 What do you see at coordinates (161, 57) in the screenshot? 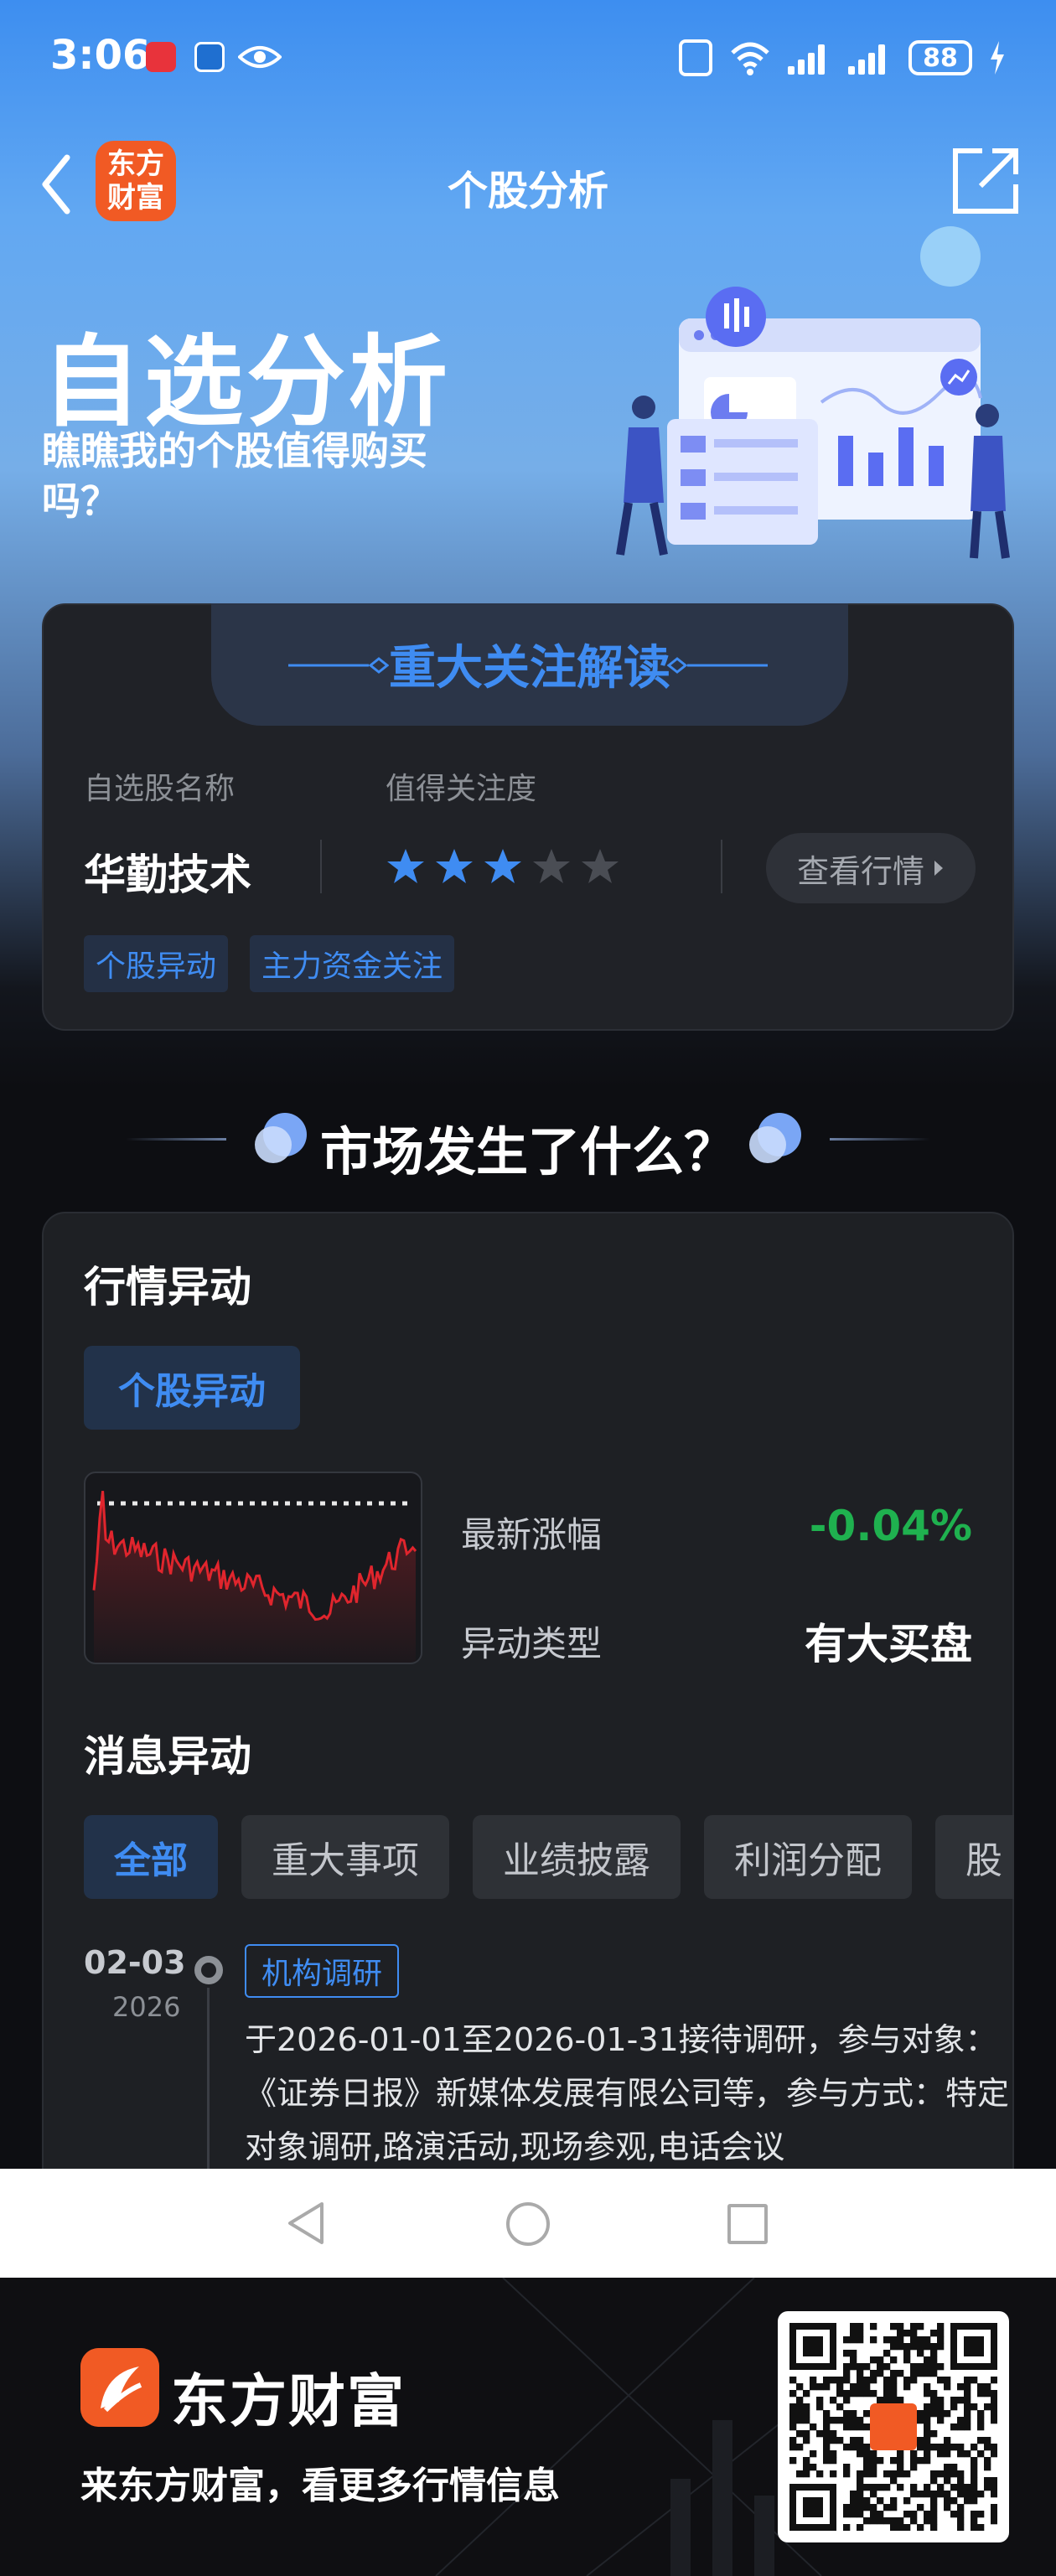
I see `notification-app-icon` at bounding box center [161, 57].